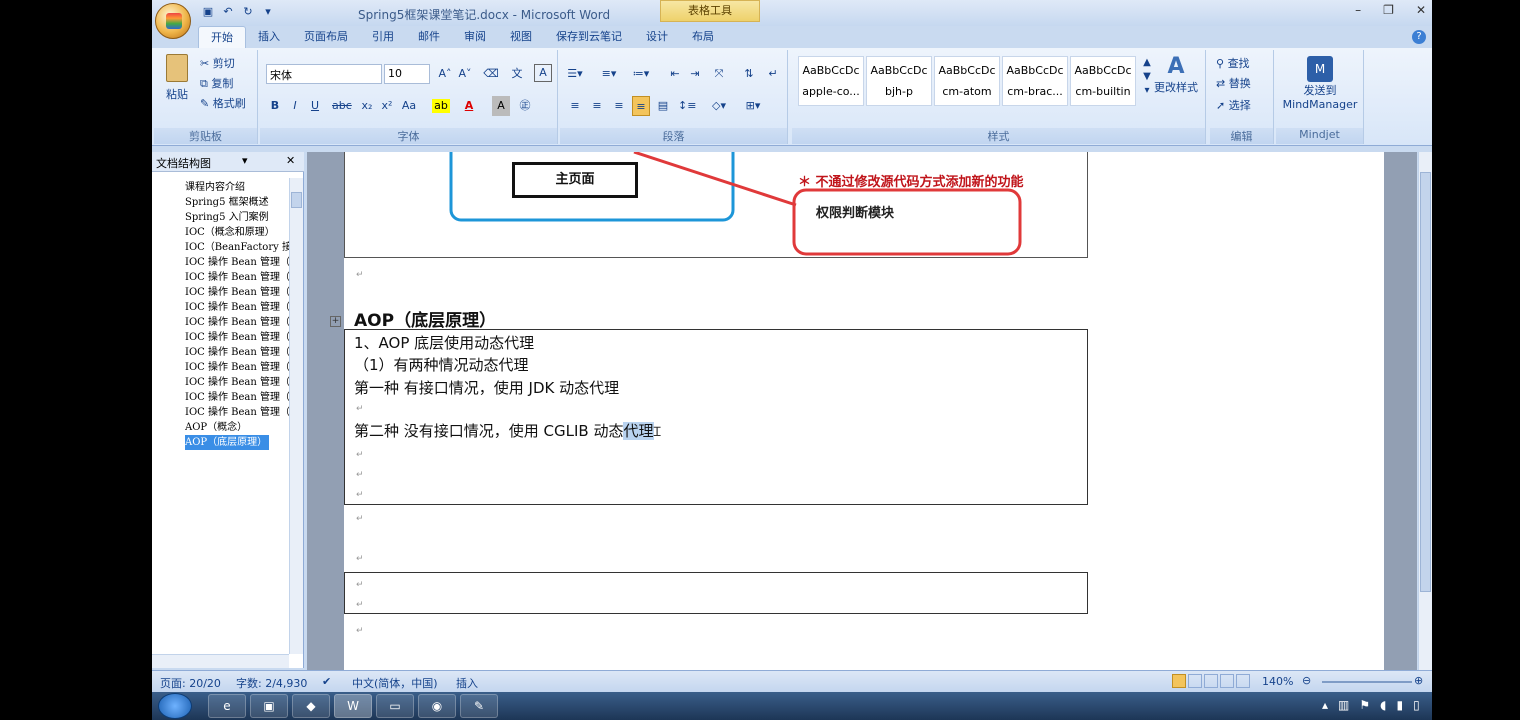 The image size is (1520, 720). I want to click on office-button, so click(173, 21).